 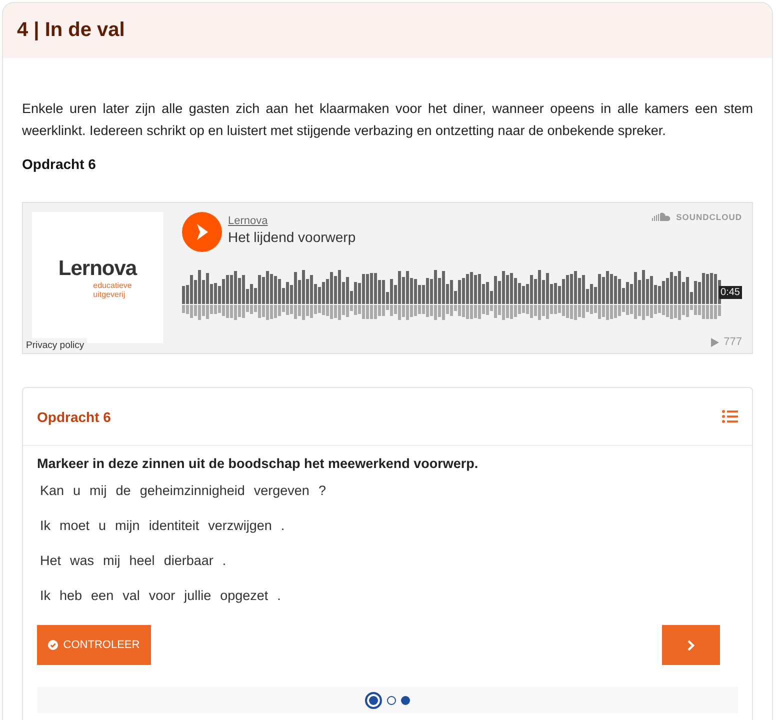 What do you see at coordinates (123, 490) in the screenshot?
I see `selectable-word: de` at bounding box center [123, 490].